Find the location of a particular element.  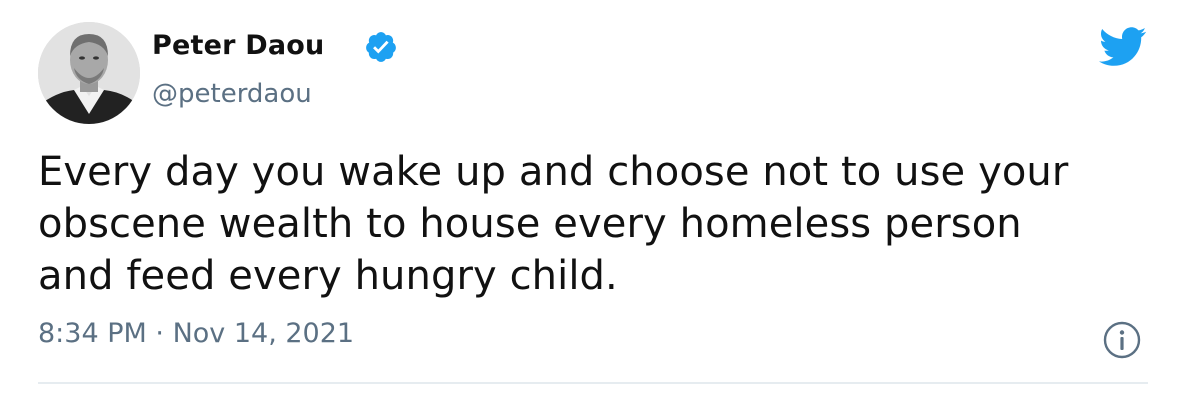

profile-photo is located at coordinates (89, 73).